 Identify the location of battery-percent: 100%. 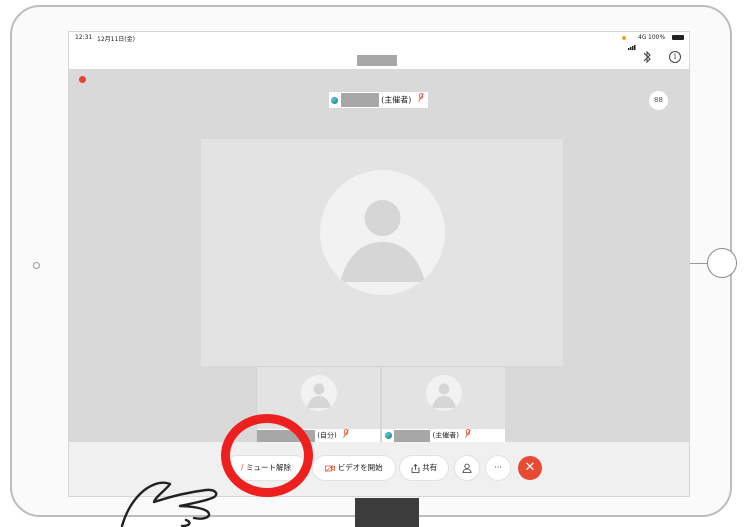
(657, 37).